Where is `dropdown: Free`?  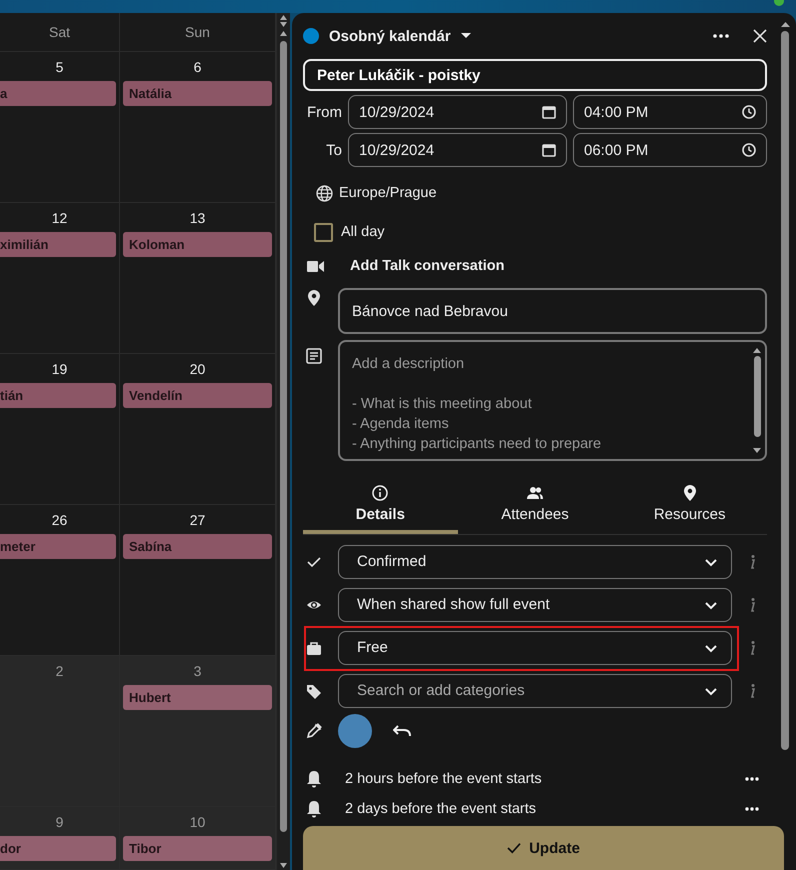 dropdown: Free is located at coordinates (535, 647).